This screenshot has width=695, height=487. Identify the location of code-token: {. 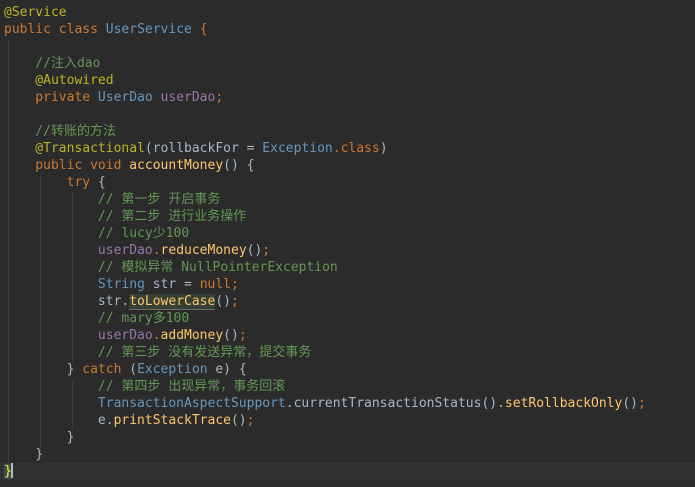
(203, 29).